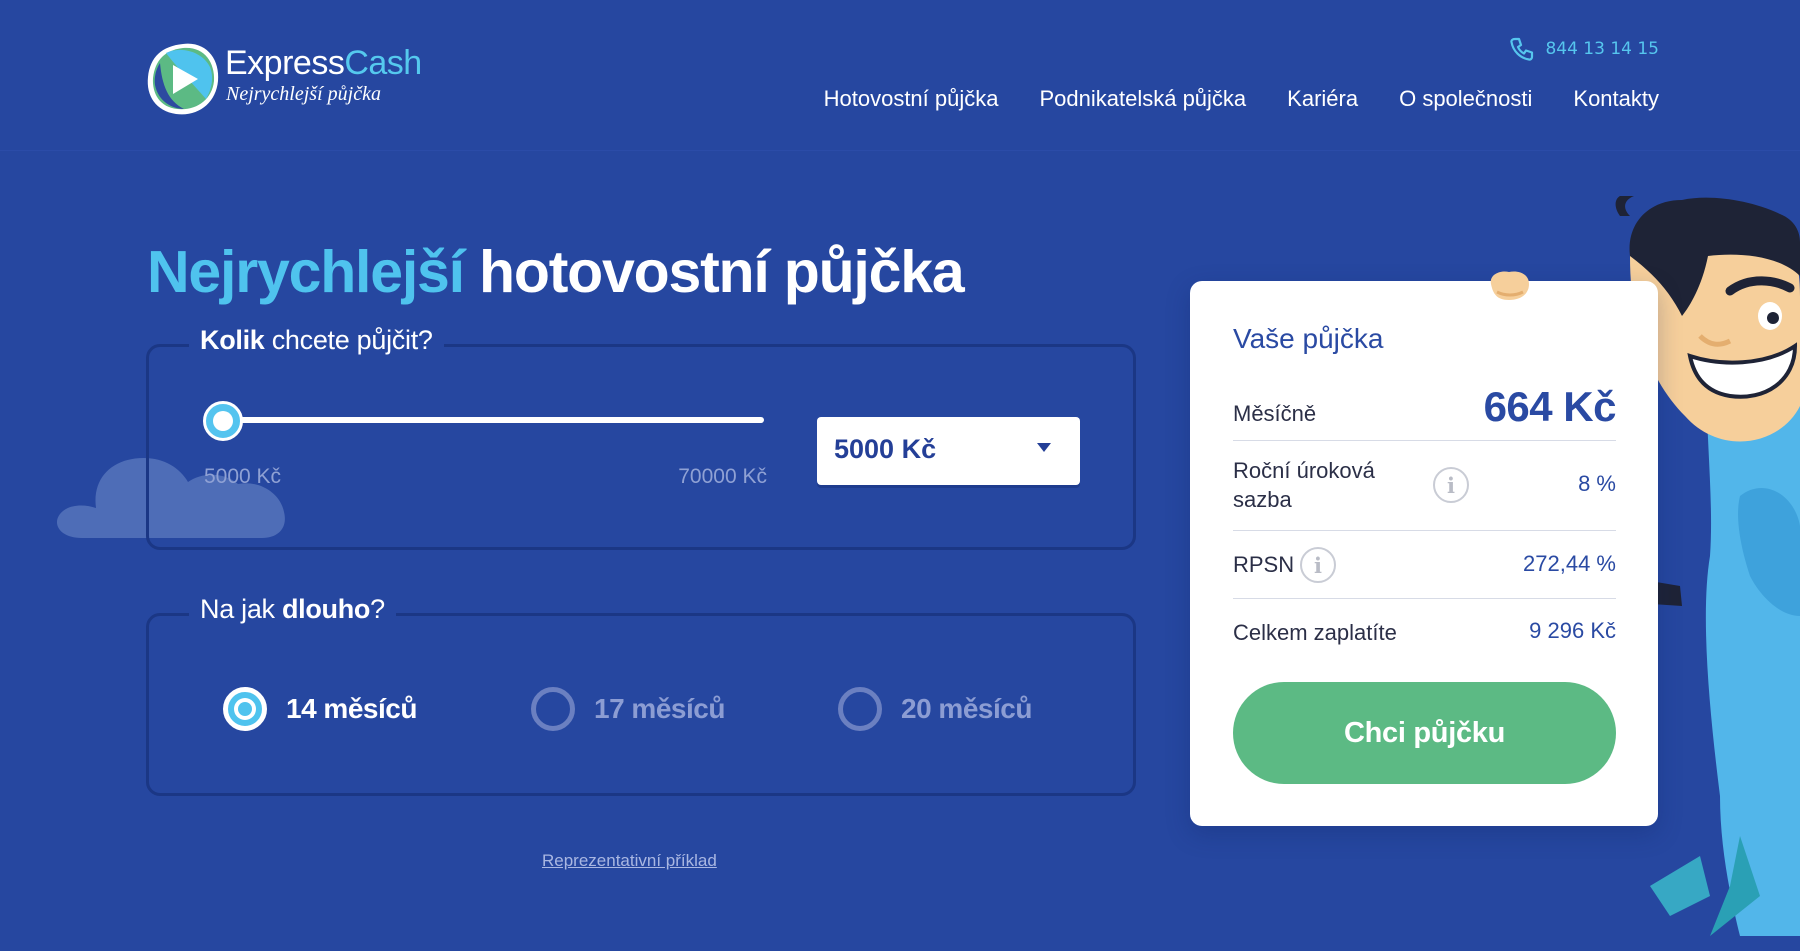 This screenshot has height=951, width=1800. What do you see at coordinates (1142, 99) in the screenshot?
I see `nav-business-loan: Podnikatelská půjčka` at bounding box center [1142, 99].